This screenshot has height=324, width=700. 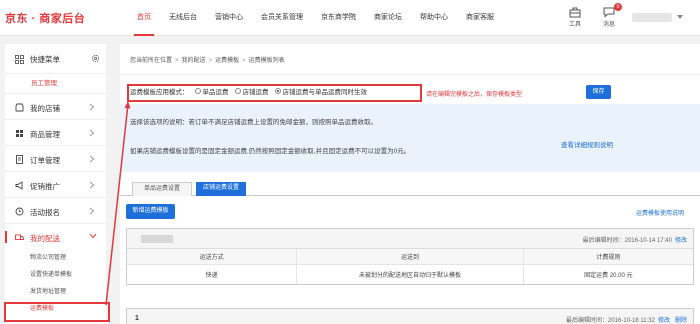 I want to click on tools-label: 工具, so click(x=574, y=25).